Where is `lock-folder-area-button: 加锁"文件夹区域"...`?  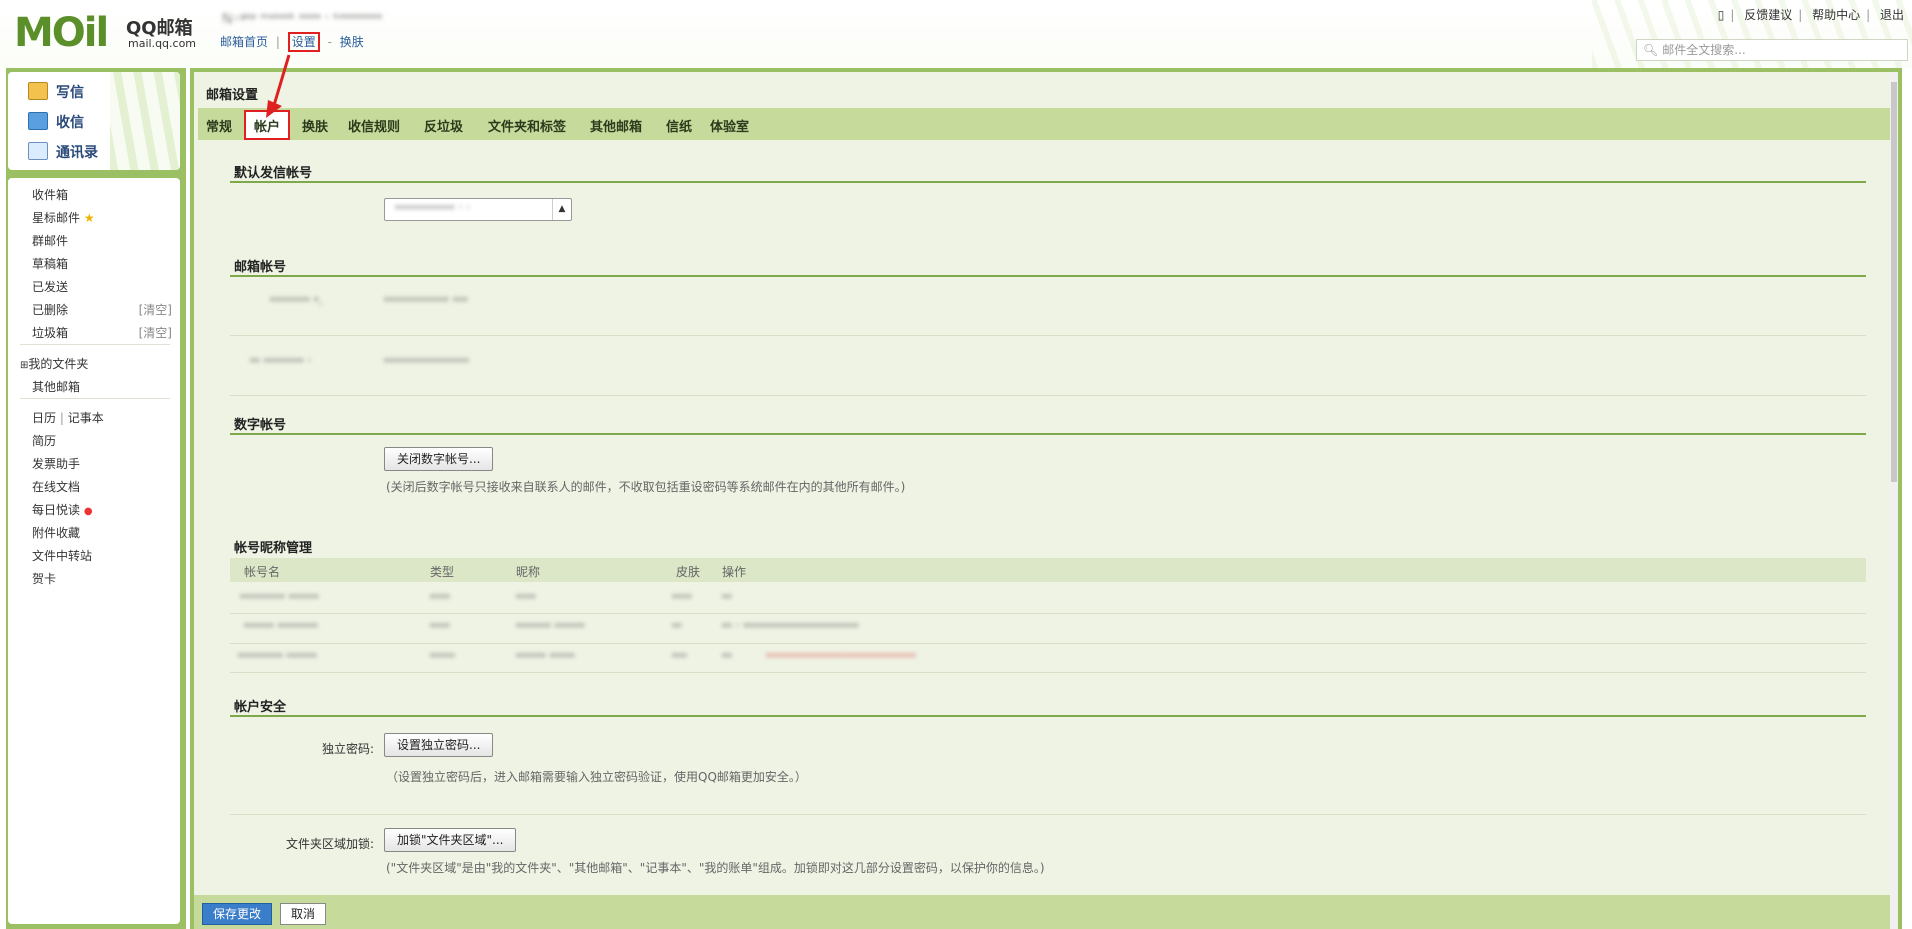
lock-folder-area-button: 加锁"文件夹区域"... is located at coordinates (450, 840).